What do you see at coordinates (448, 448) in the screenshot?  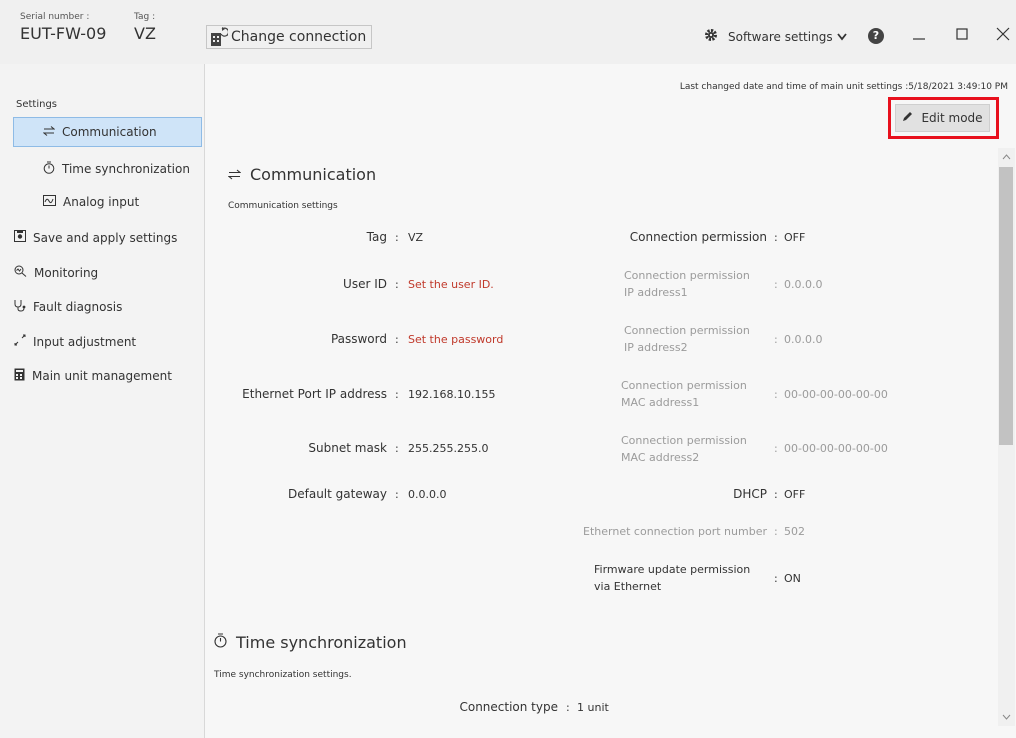 I see `subnet-mask-field-value: 255.255.255.0` at bounding box center [448, 448].